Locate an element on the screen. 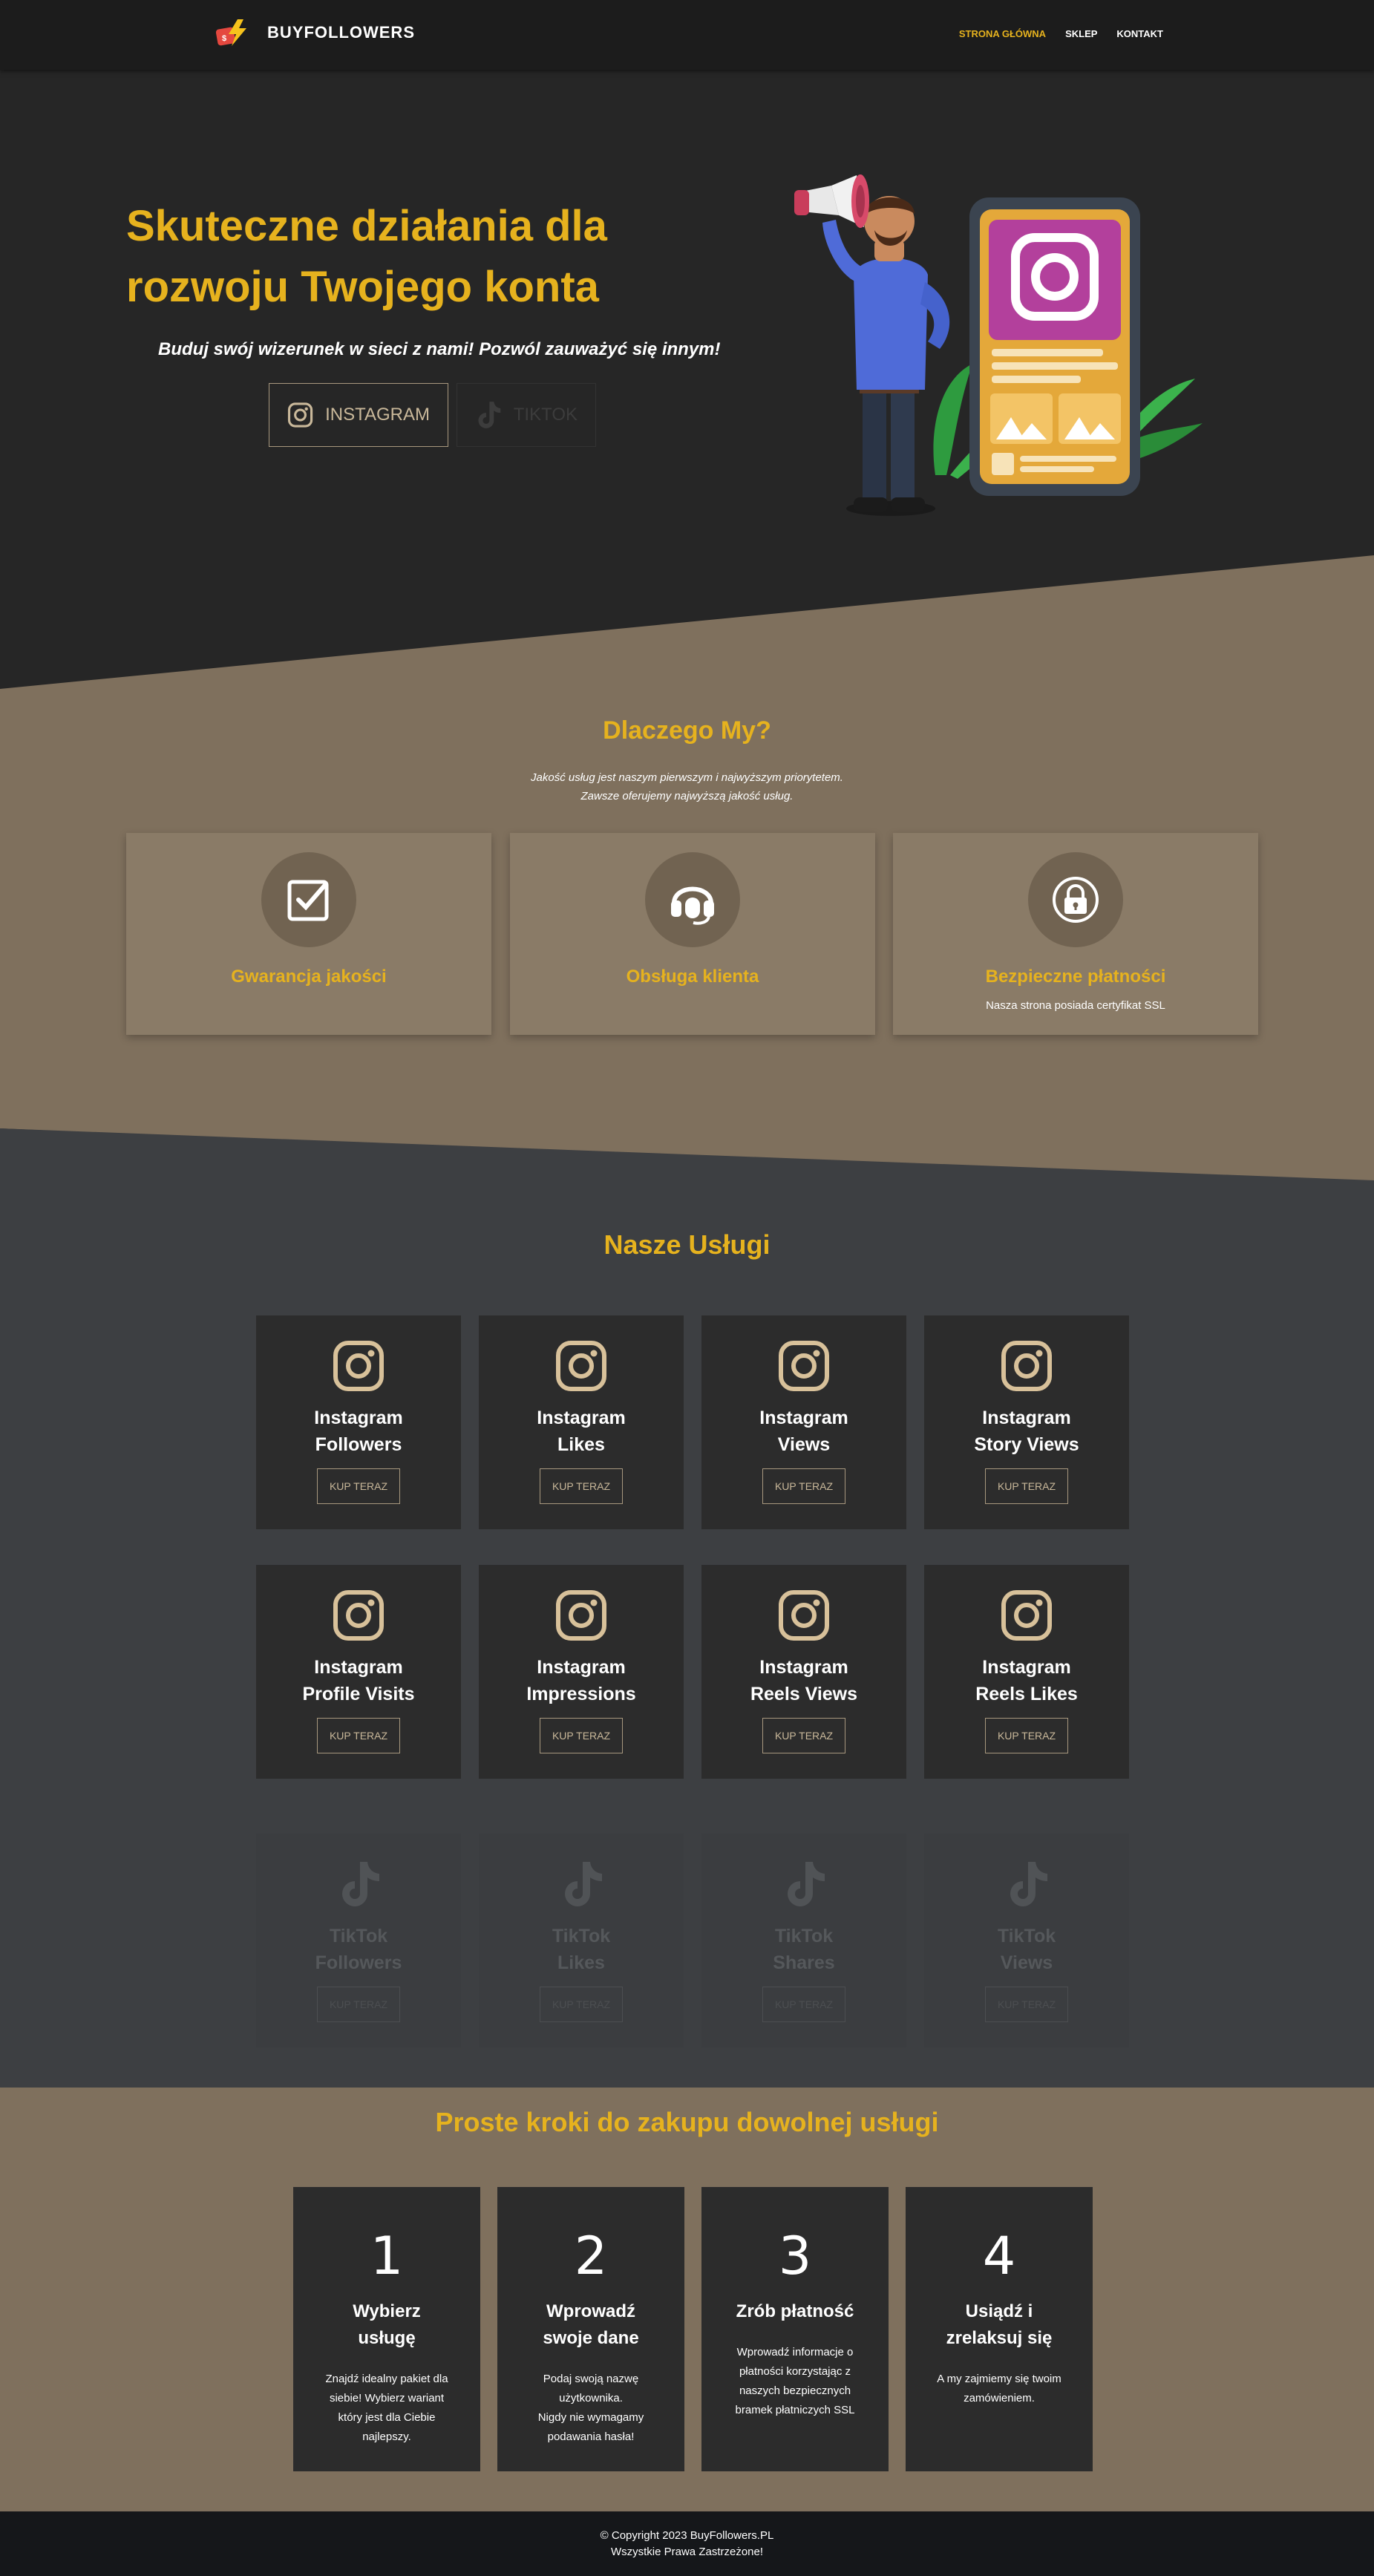 The width and height of the screenshot is (1374, 2576). service-card: TikTok Likes KUP TERAZ is located at coordinates (581, 1940).